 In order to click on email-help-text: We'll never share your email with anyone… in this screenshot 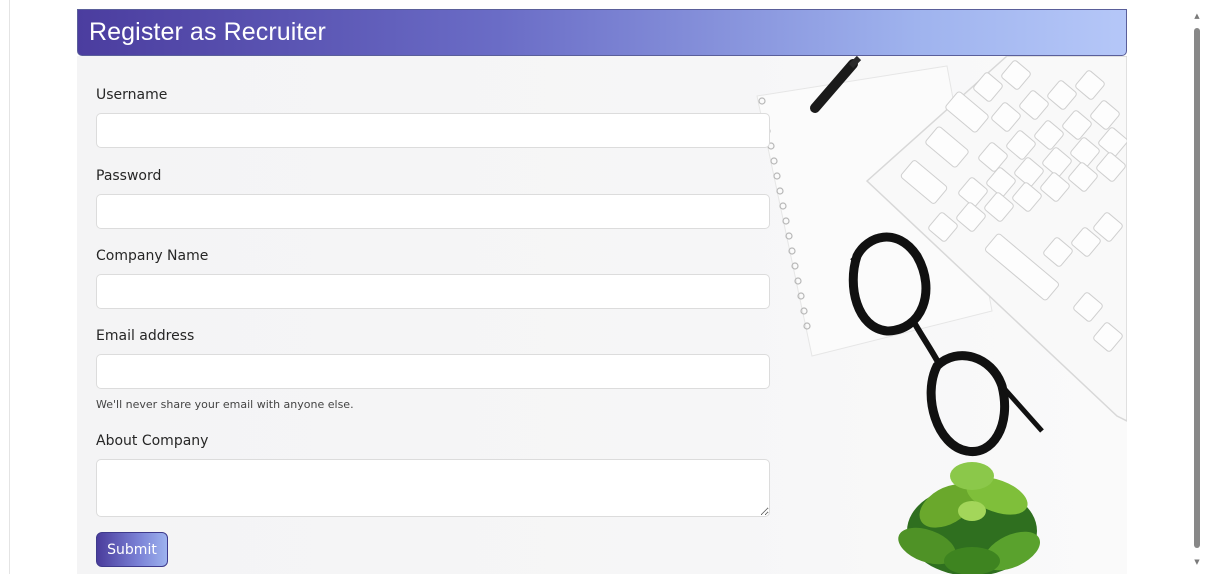, I will do `click(225, 404)`.